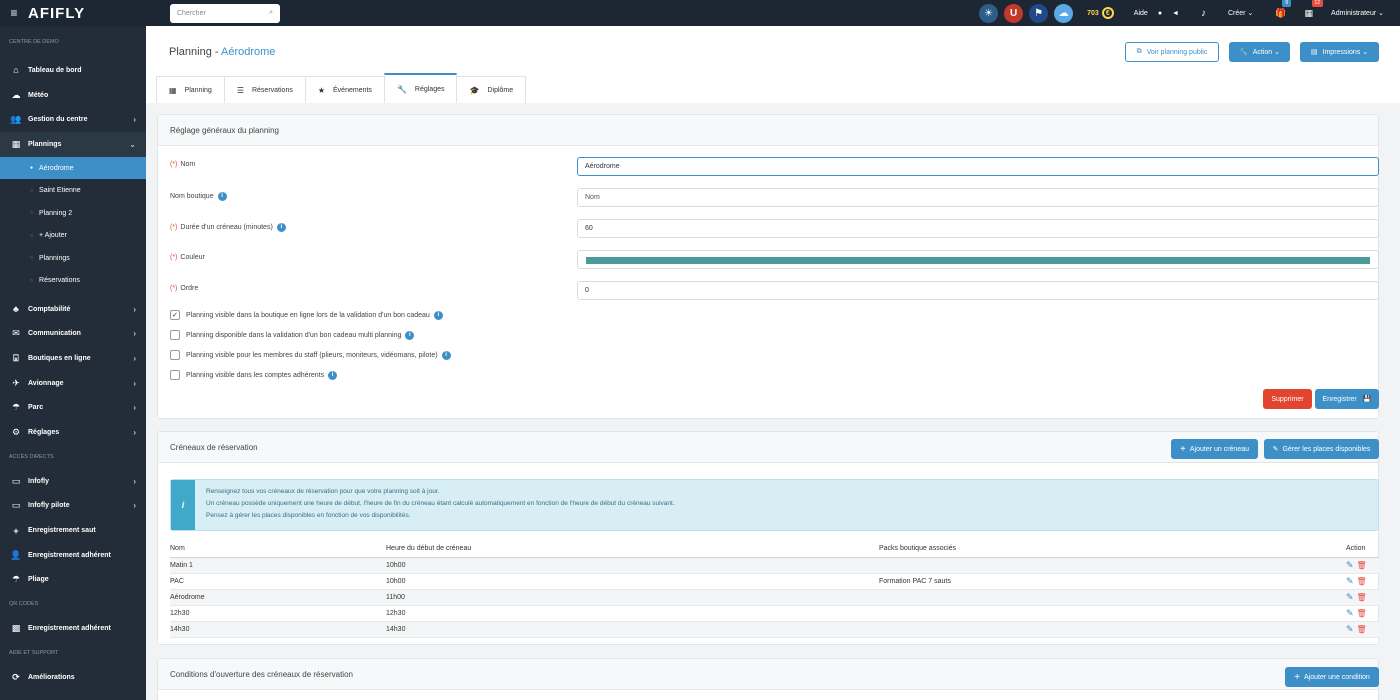 The image size is (1400, 700). What do you see at coordinates (175, 315) in the screenshot?
I see `checkbox-checked: ✓` at bounding box center [175, 315].